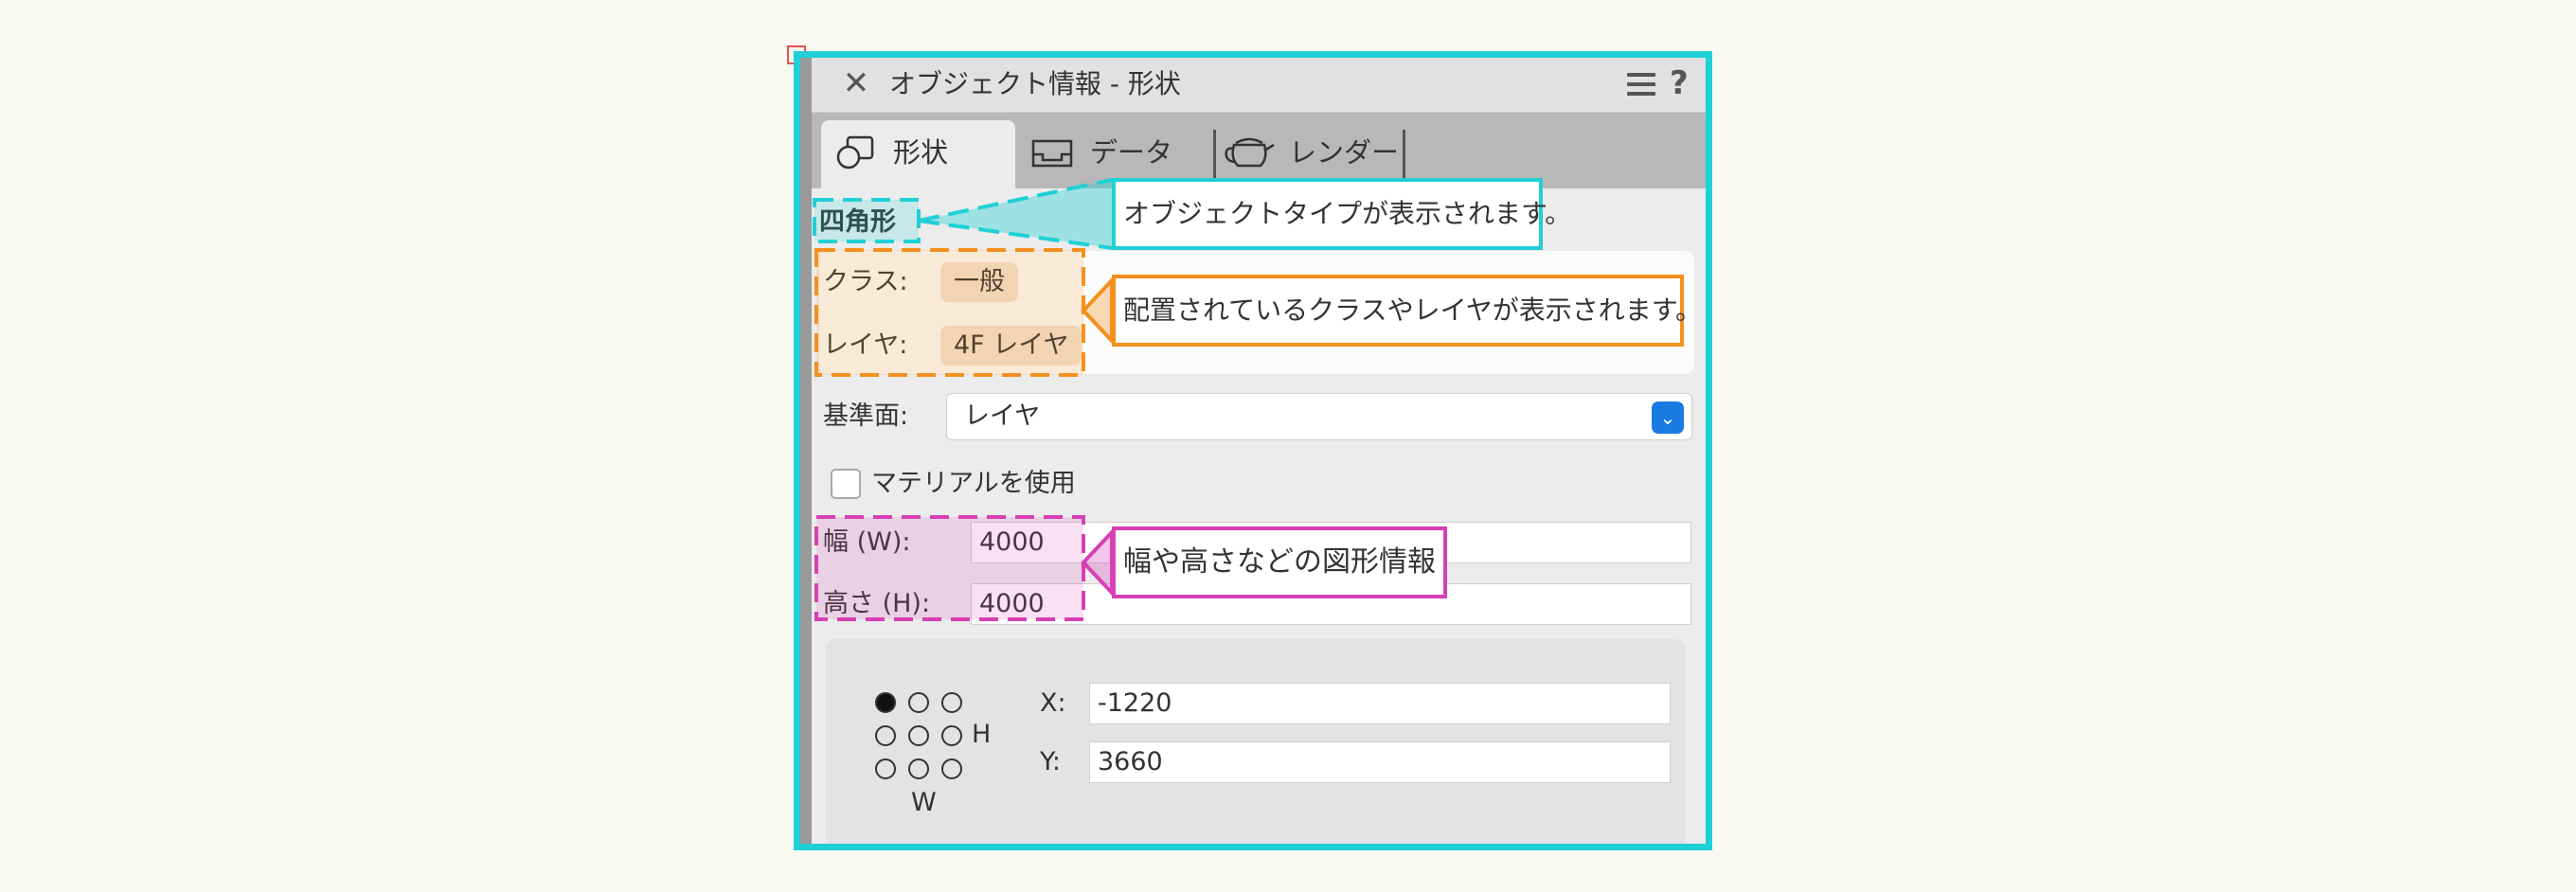 Image resolution: width=2576 pixels, height=892 pixels. Describe the element at coordinates (1097, 562) in the screenshot. I see `geometry-callout-pointer` at that location.